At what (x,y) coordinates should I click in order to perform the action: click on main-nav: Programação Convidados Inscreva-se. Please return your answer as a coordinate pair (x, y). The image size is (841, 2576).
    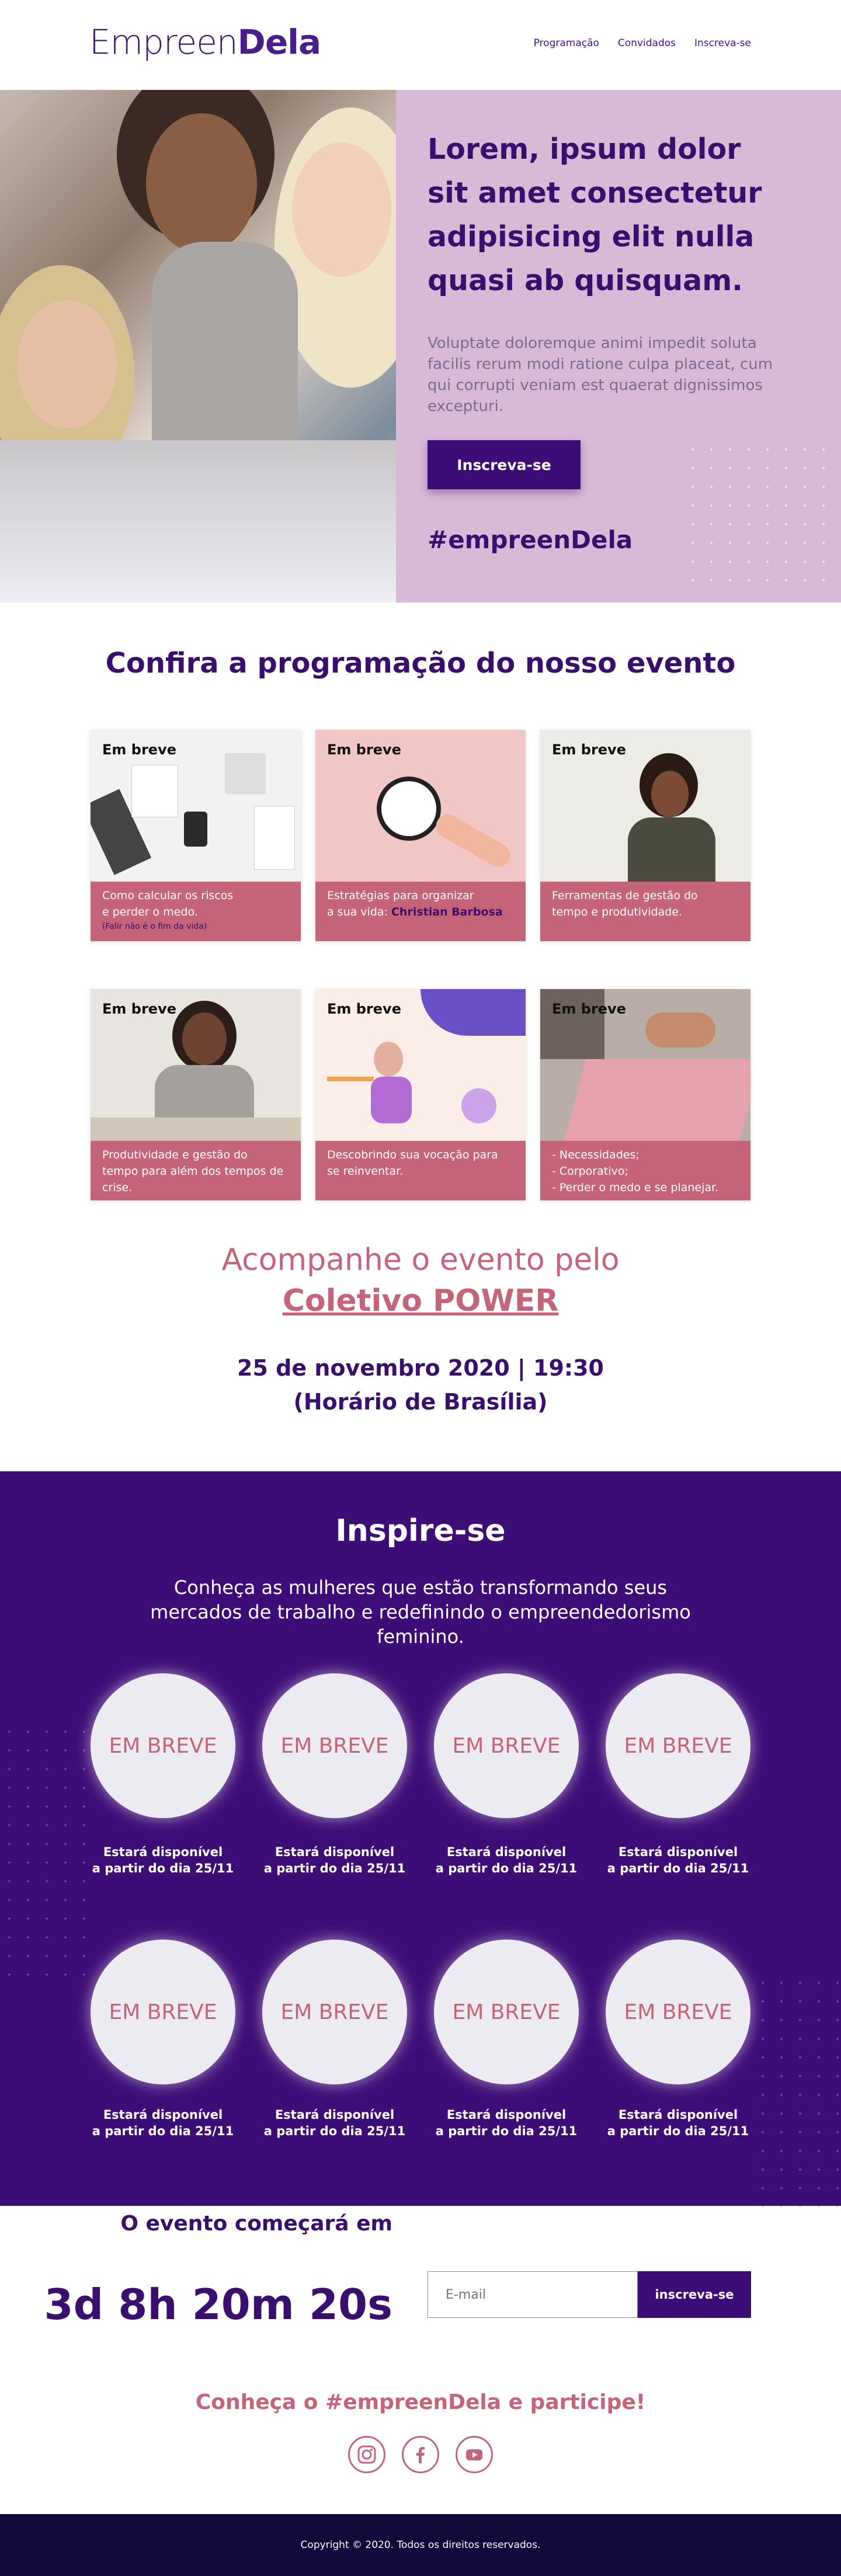
    Looking at the image, I should click on (643, 43).